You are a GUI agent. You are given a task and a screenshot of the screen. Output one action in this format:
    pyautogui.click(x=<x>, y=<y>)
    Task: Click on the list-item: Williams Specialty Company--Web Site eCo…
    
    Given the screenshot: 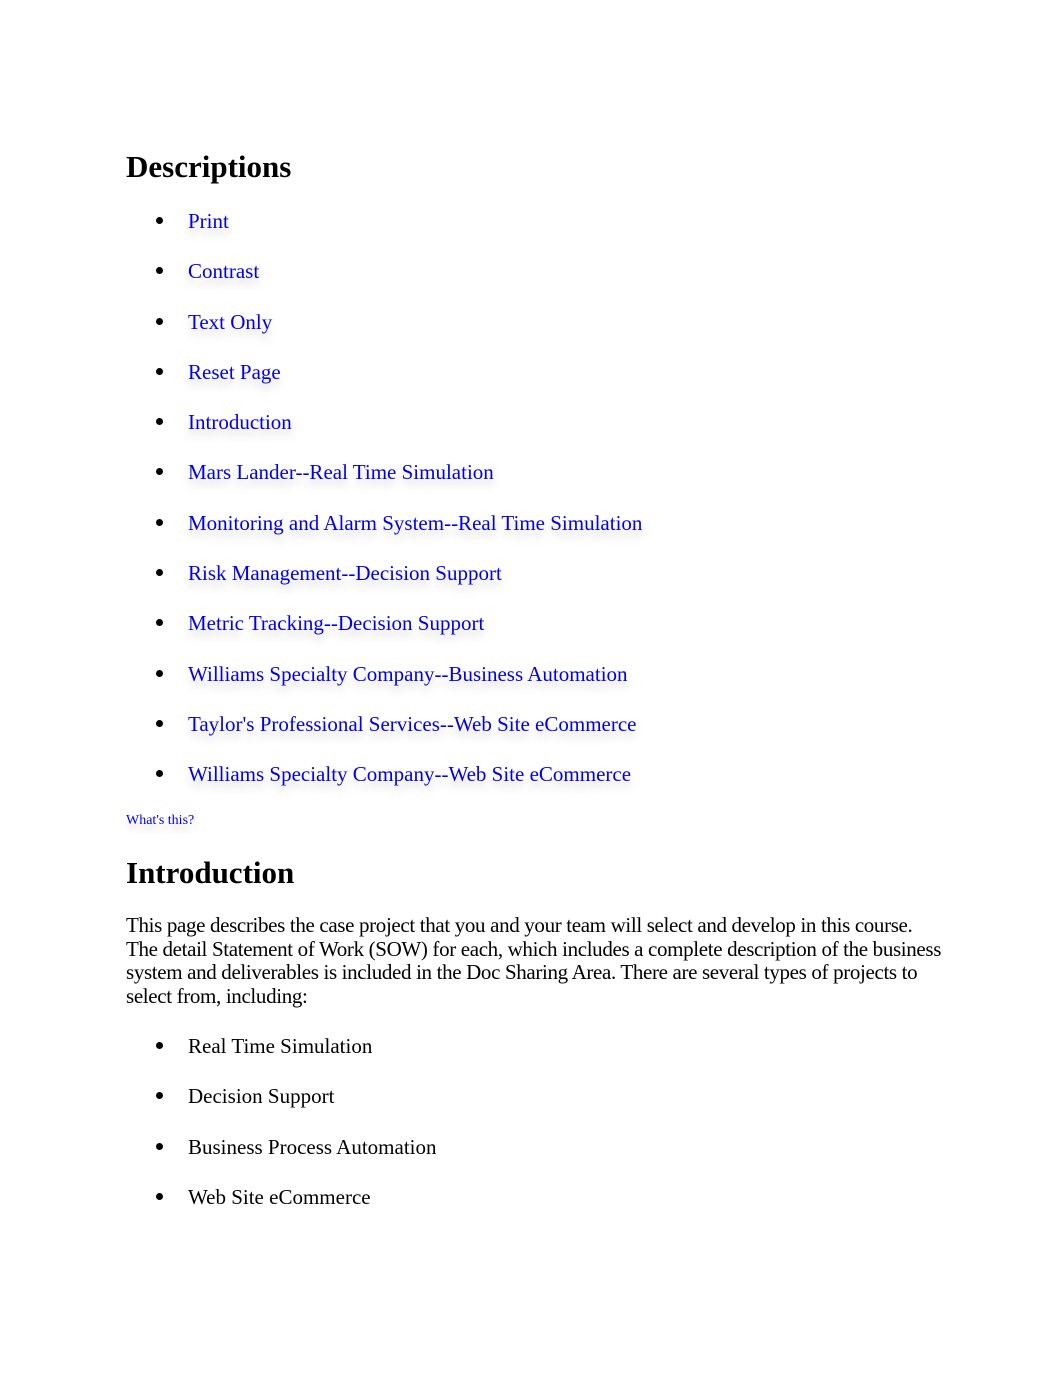 What is the action you would take?
    pyautogui.click(x=384, y=785)
    